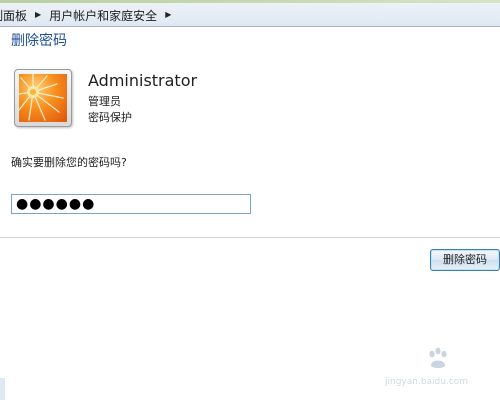 This screenshot has width=500, height=400. Describe the element at coordinates (438, 357) in the screenshot. I see `paw-icon` at that location.